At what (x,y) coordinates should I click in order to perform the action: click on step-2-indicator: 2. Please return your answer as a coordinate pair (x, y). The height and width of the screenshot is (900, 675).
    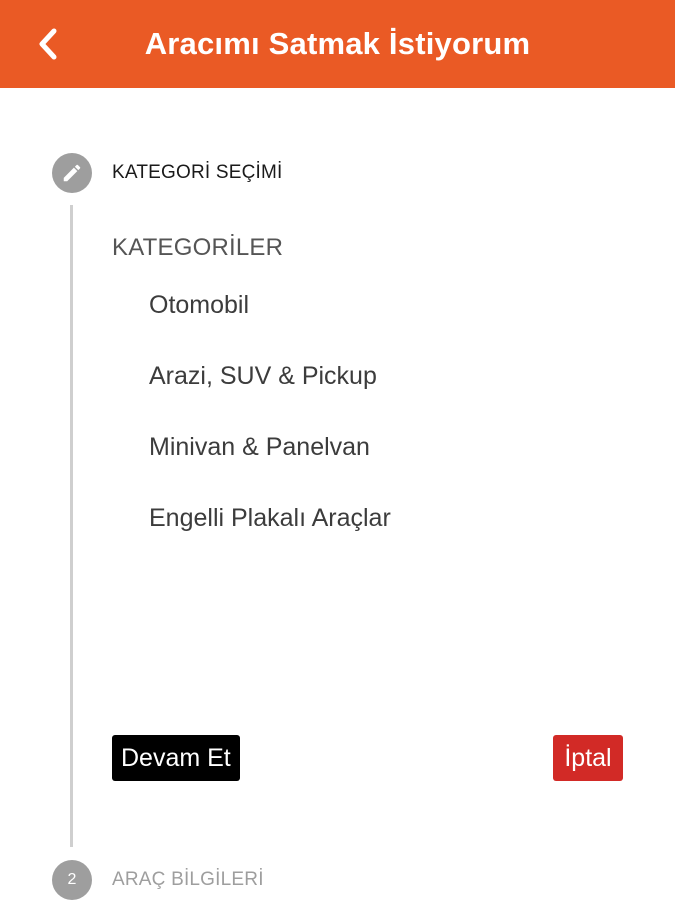
    Looking at the image, I should click on (72, 880).